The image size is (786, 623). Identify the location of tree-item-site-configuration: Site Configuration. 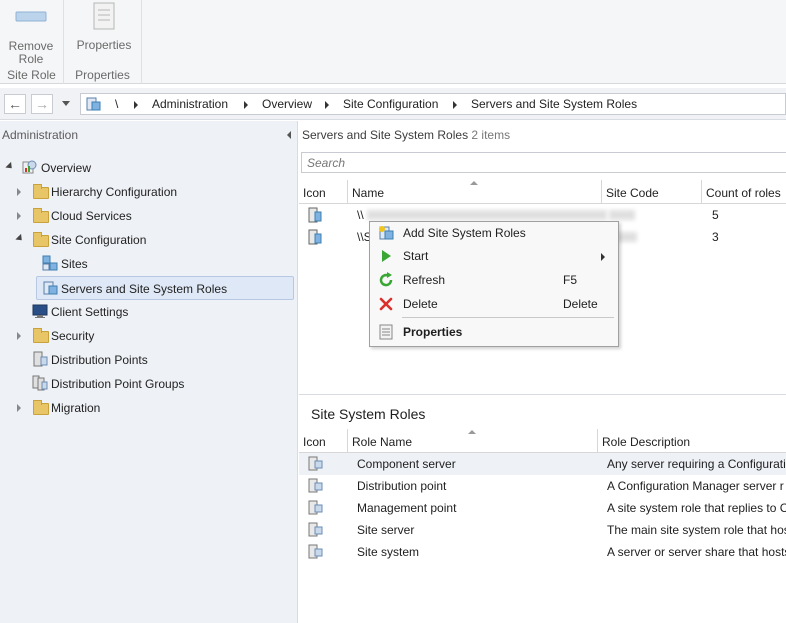
(145, 240).